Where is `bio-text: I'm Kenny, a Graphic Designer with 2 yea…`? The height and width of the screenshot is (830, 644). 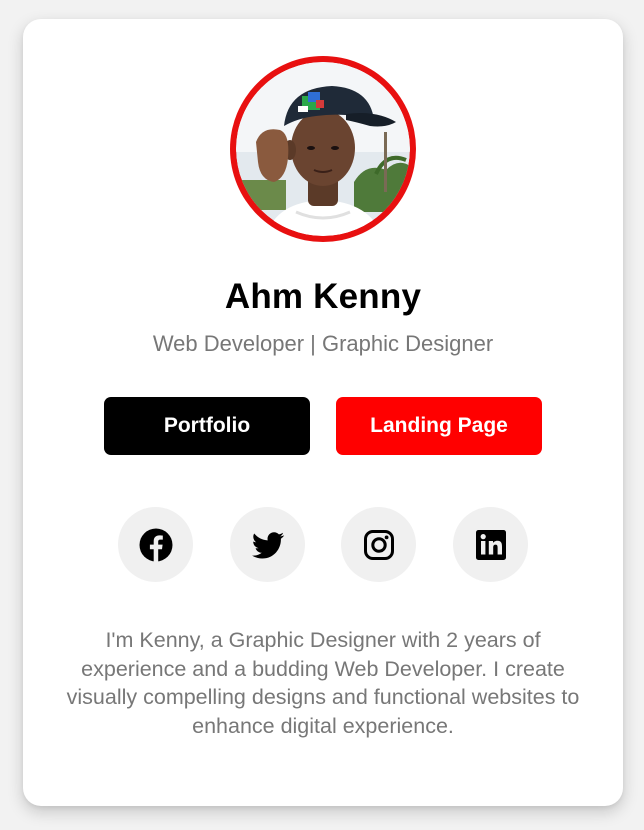
bio-text: I'm Kenny, a Graphic Designer with 2 yea… is located at coordinates (323, 683).